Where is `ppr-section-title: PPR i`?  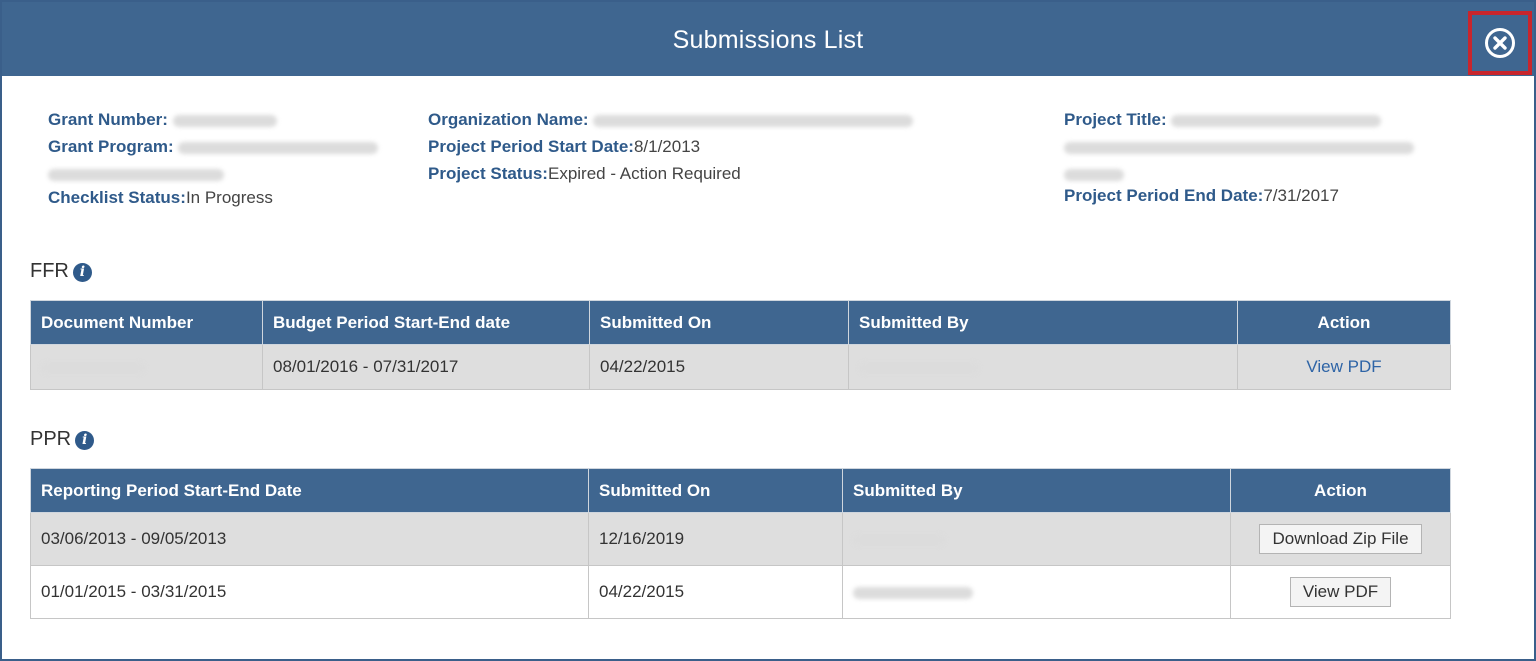 ppr-section-title: PPR i is located at coordinates (62, 439).